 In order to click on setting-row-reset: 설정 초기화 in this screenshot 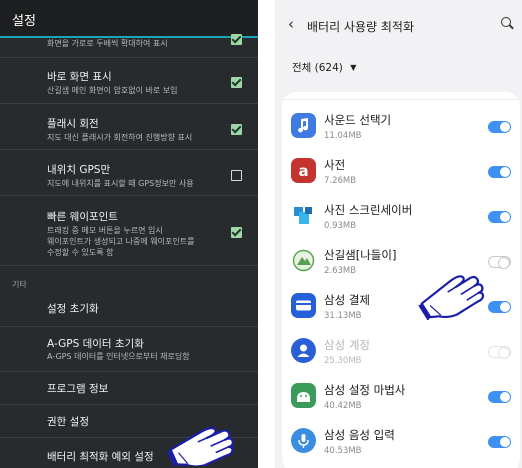, I will do `click(129, 309)`.